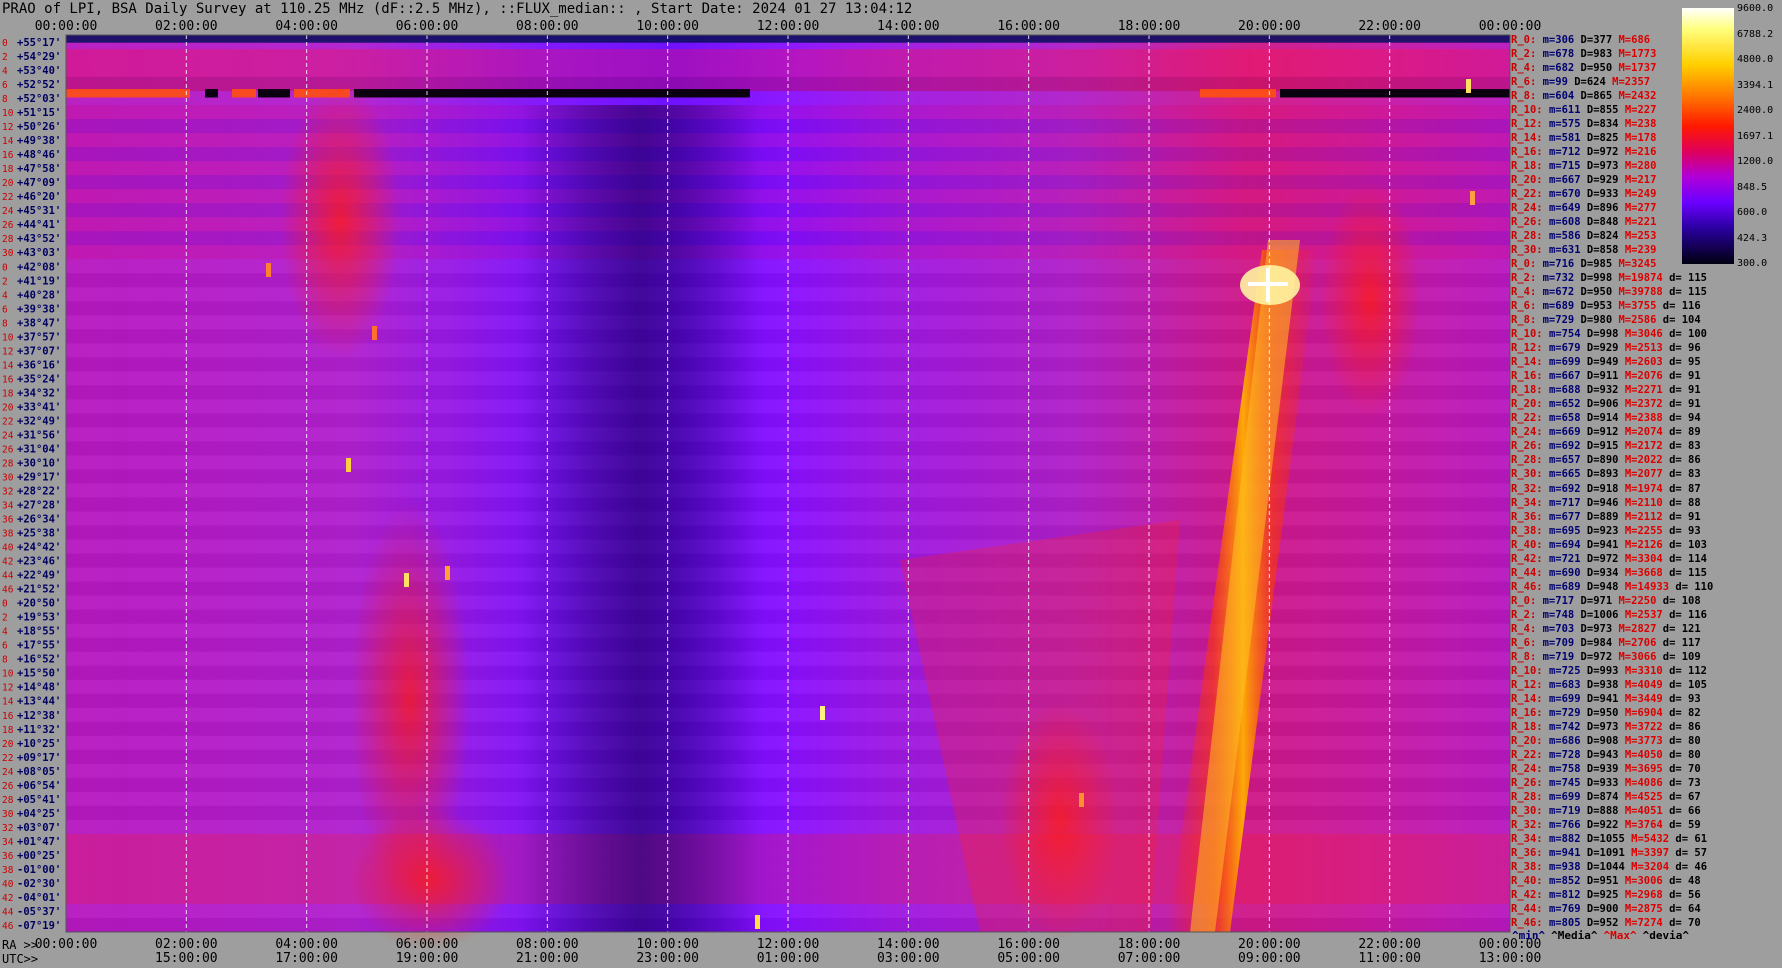 The image size is (1782, 968). Describe the element at coordinates (1567, 110) in the screenshot. I see `stat-min: m=611` at that location.